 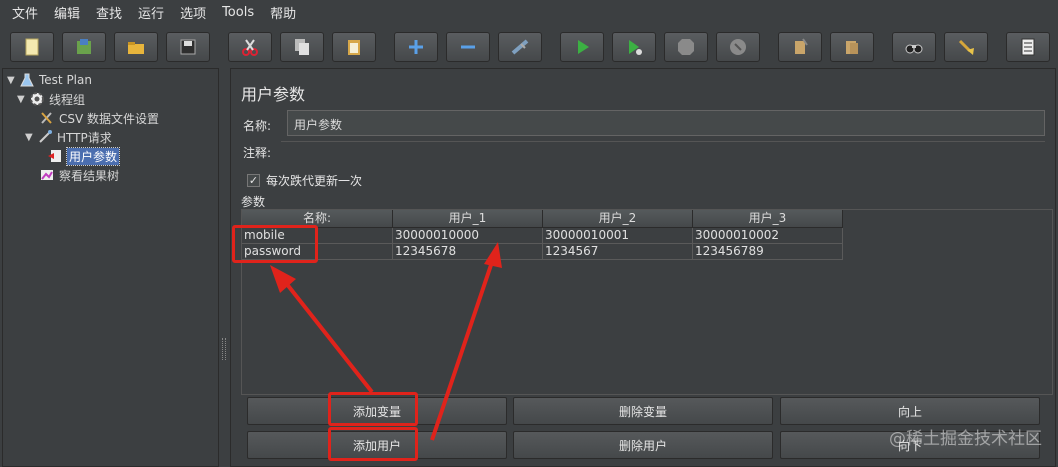 What do you see at coordinates (462, 351) in the screenshot?
I see `arrow-to-user-column` at bounding box center [462, 351].